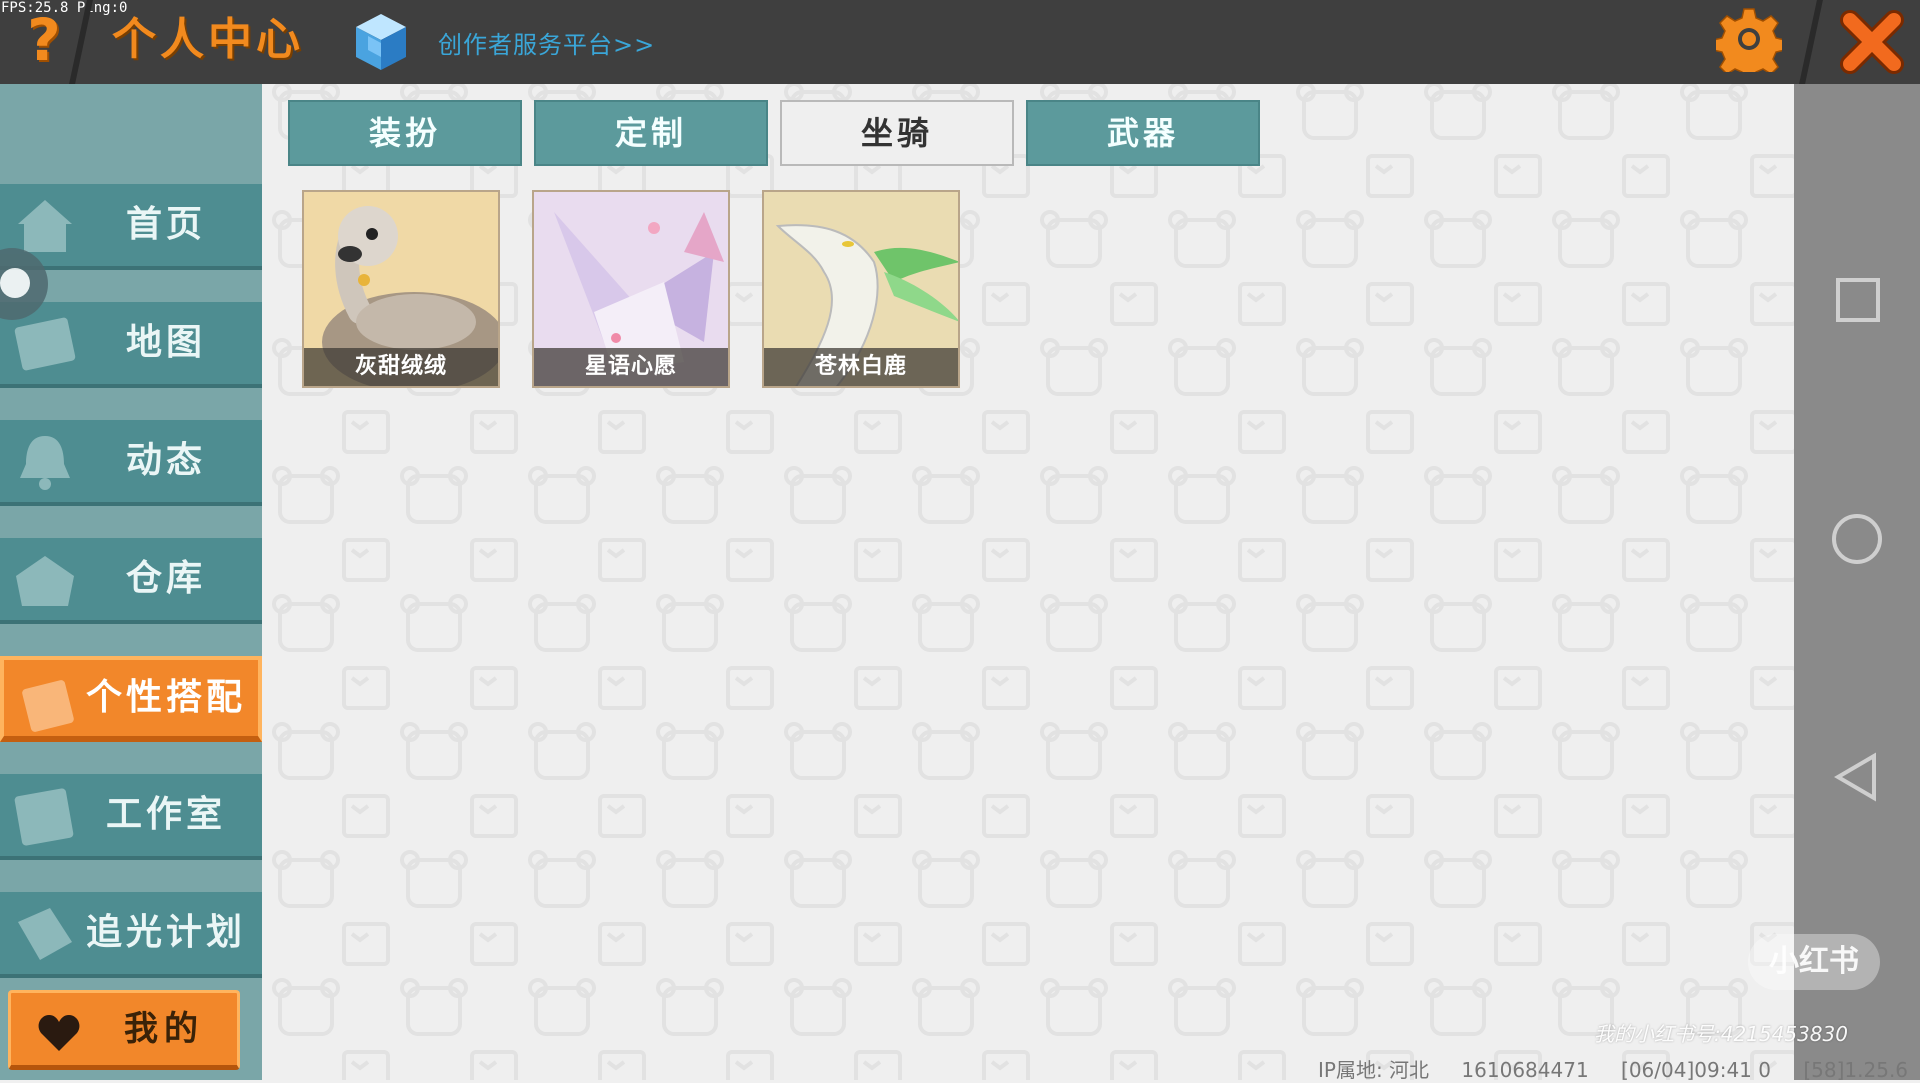 The image size is (1920, 1083). What do you see at coordinates (1696, 1070) in the screenshot?
I see `timestamp: [06/04]09:41 0` at bounding box center [1696, 1070].